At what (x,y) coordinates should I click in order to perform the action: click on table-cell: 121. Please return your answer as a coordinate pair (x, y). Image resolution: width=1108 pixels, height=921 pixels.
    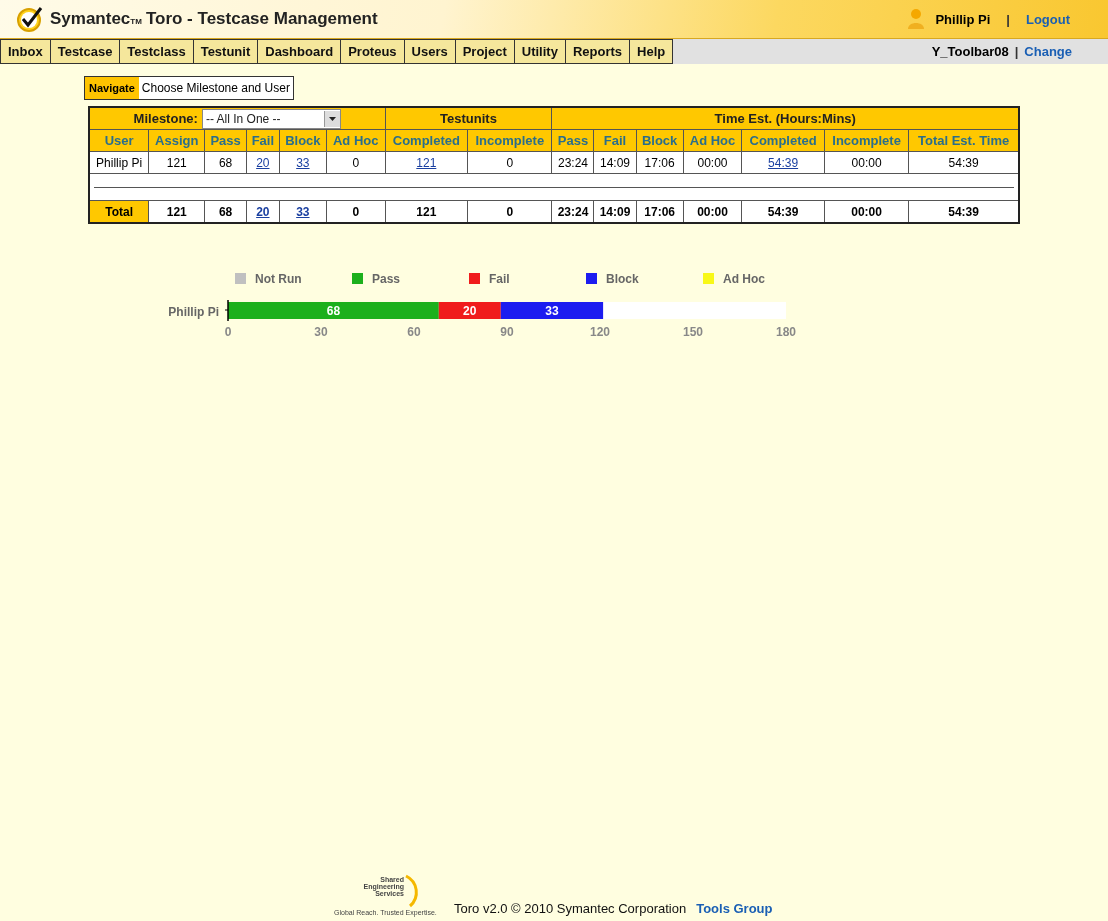
    Looking at the image, I should click on (176, 162).